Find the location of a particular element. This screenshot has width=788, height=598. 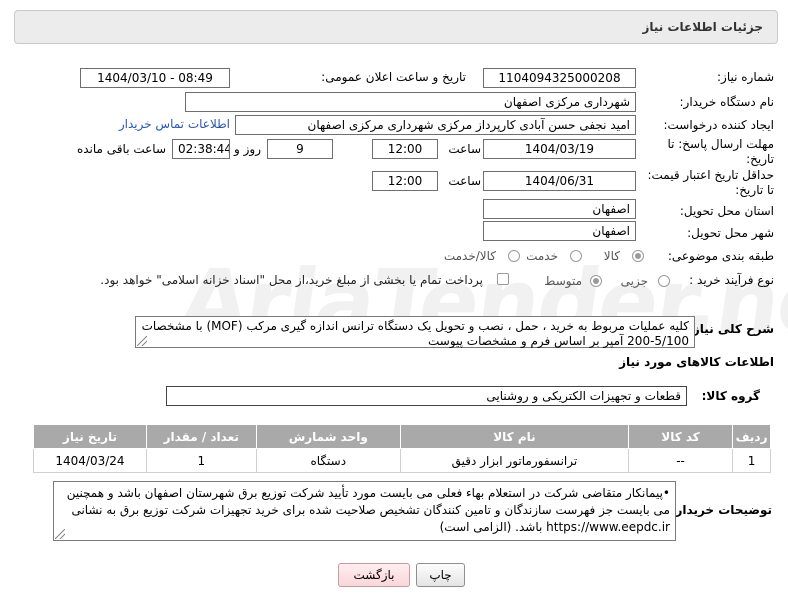

need-number-field: 1104094325000208 is located at coordinates (559, 78).